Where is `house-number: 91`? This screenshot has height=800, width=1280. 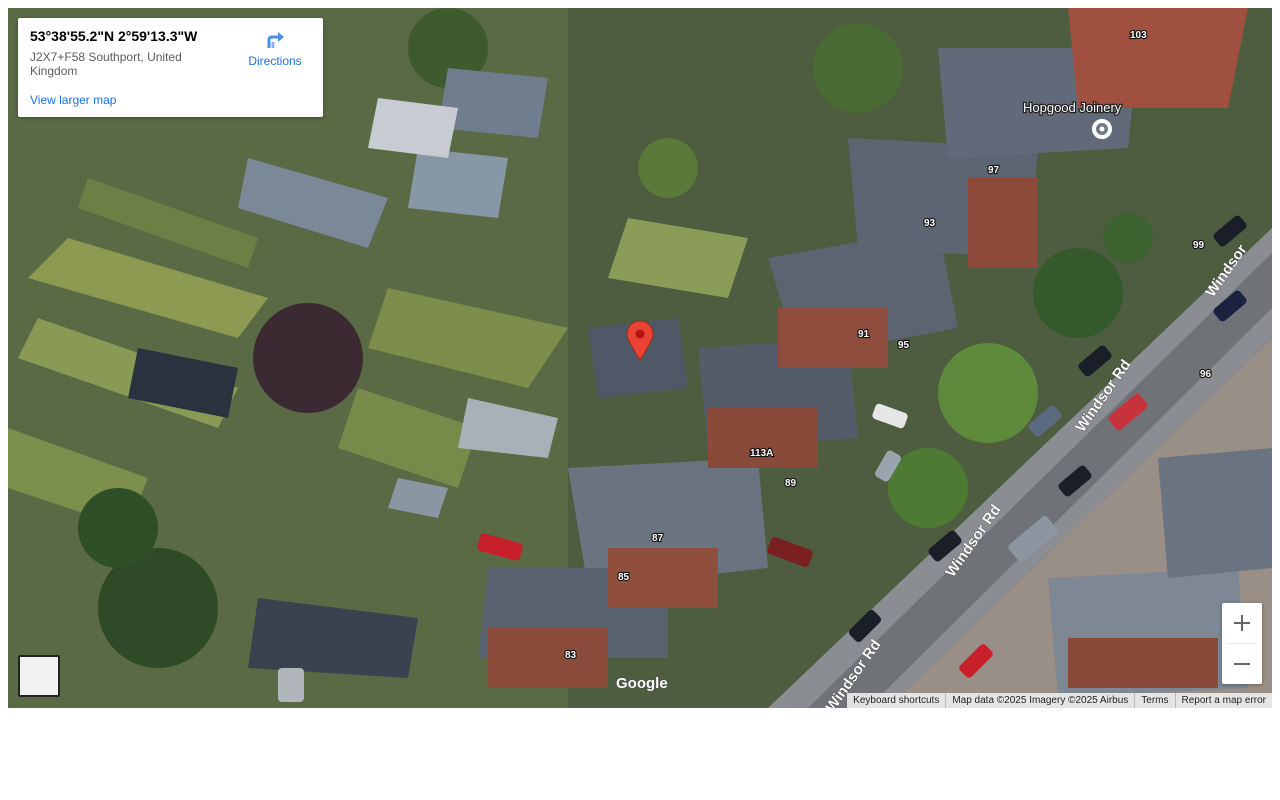
house-number: 91 is located at coordinates (864, 334).